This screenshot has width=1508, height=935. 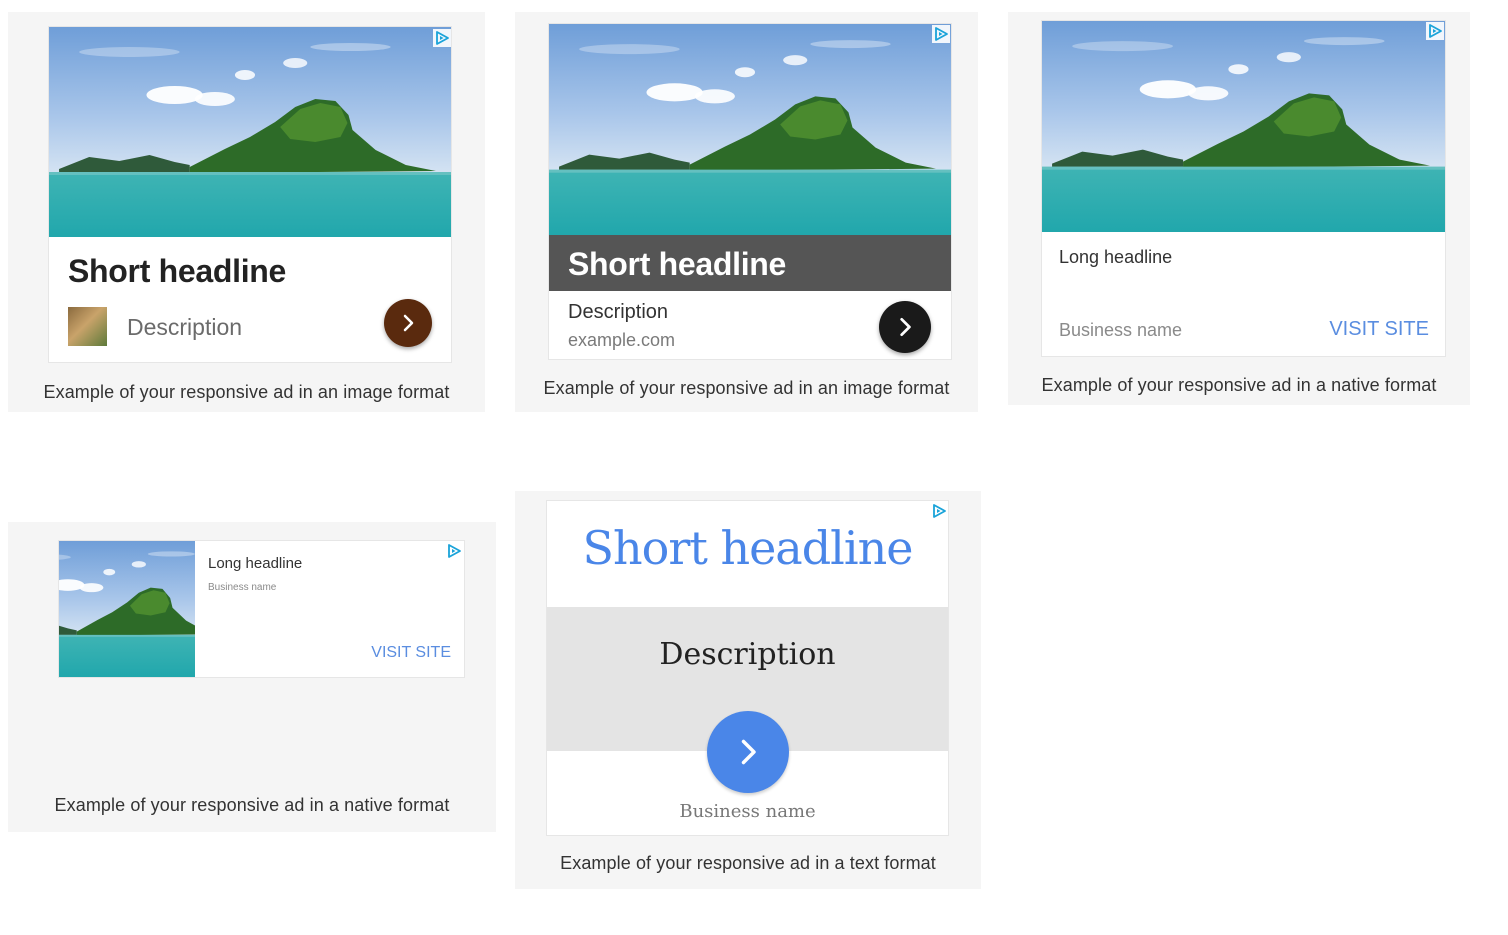 What do you see at coordinates (87, 326) in the screenshot?
I see `thumbnail-icon` at bounding box center [87, 326].